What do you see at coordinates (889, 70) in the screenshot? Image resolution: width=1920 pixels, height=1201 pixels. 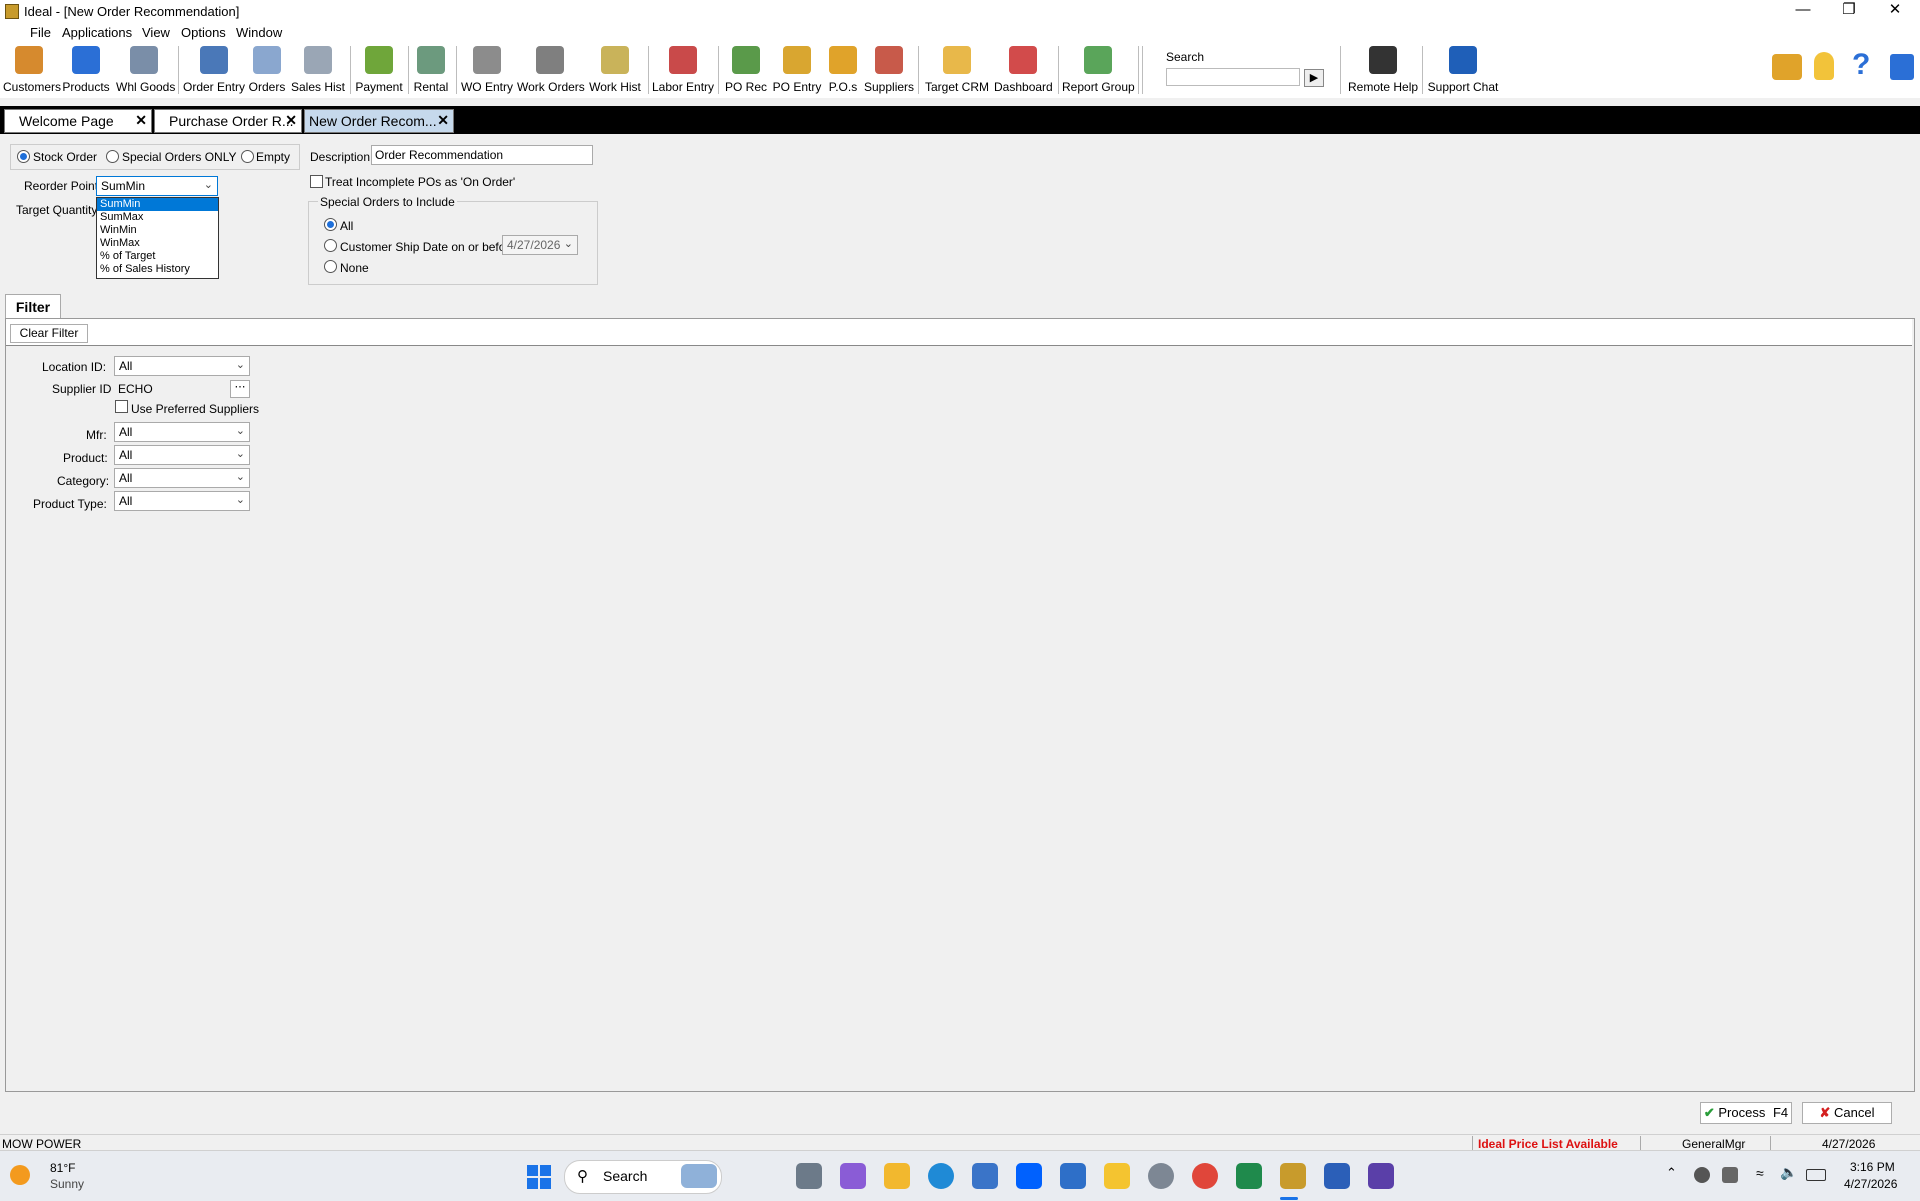 I see `toolbar-button-suppliers: Suppliers` at bounding box center [889, 70].